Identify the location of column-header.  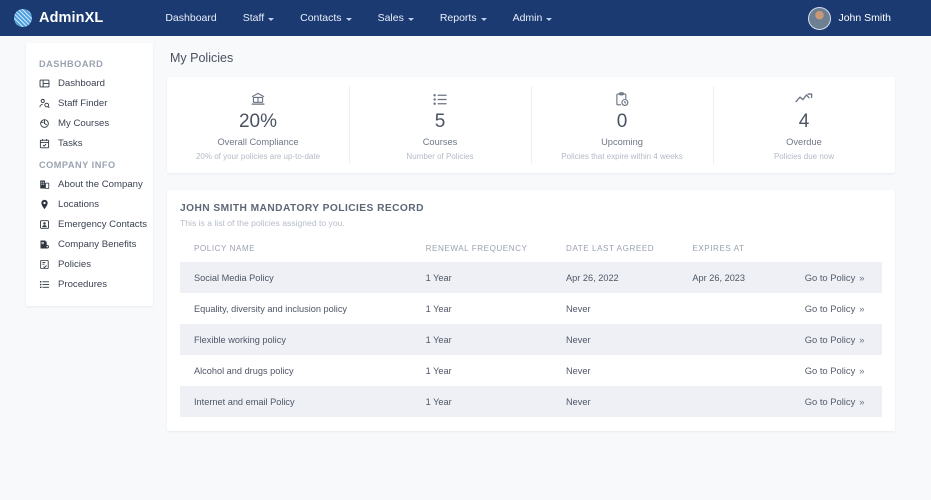
(836, 253).